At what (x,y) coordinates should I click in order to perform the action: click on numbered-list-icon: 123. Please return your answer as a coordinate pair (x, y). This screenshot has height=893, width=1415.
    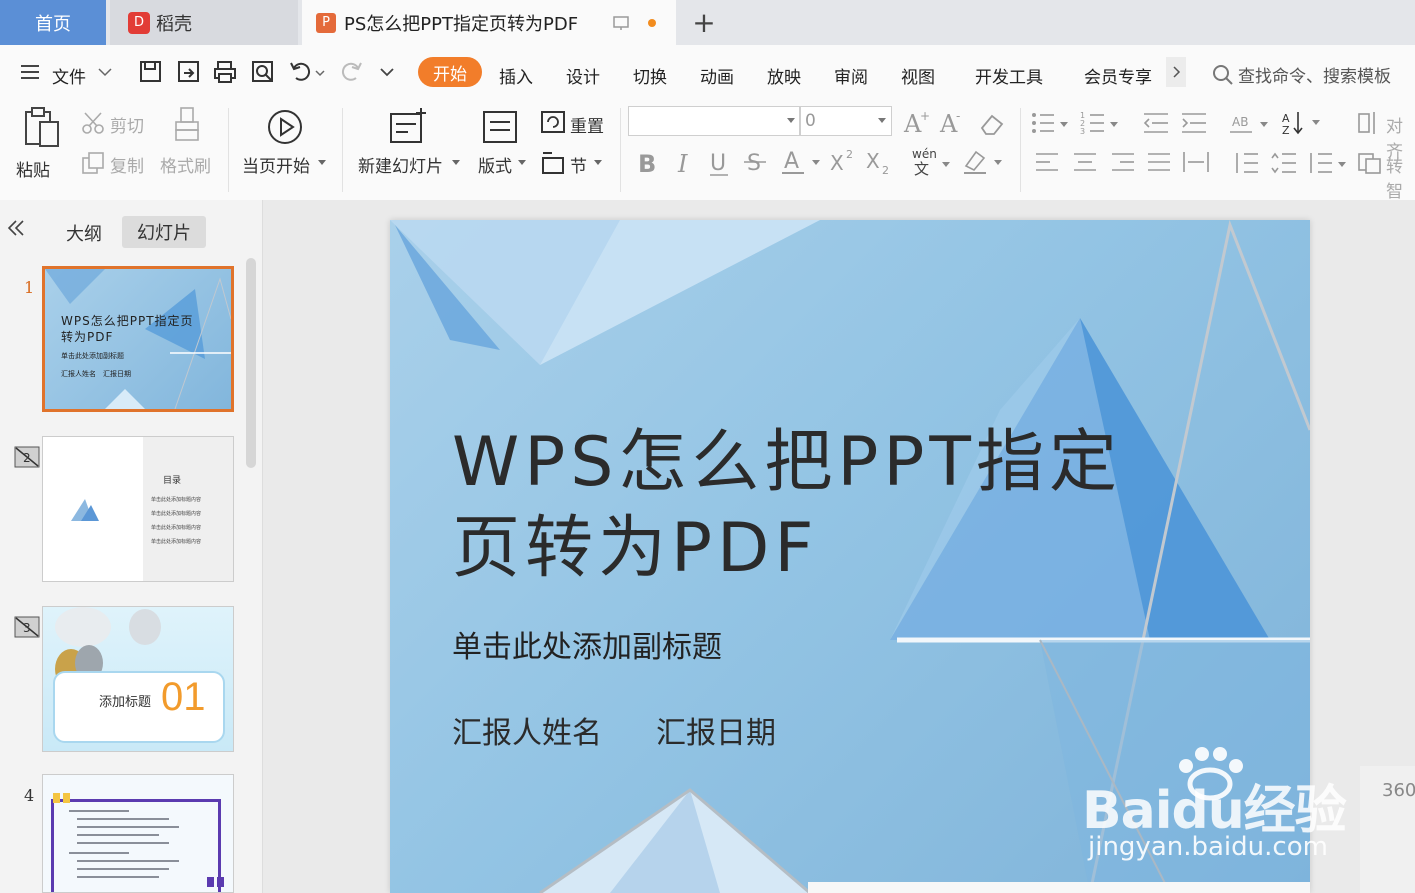
    Looking at the image, I should click on (1100, 123).